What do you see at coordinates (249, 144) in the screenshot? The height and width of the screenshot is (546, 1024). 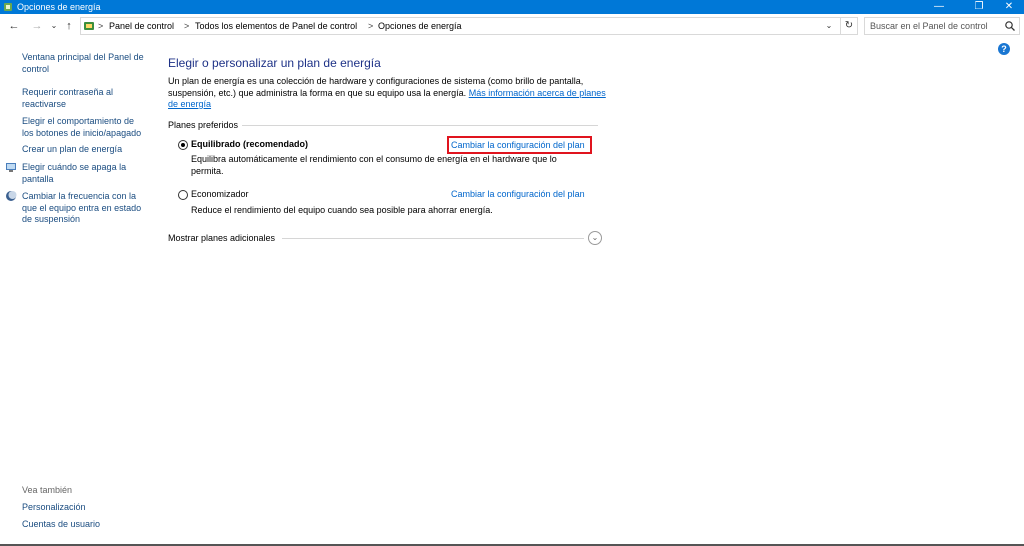 I see `plan-name-balanced: Equilibrado (recomendado)` at bounding box center [249, 144].